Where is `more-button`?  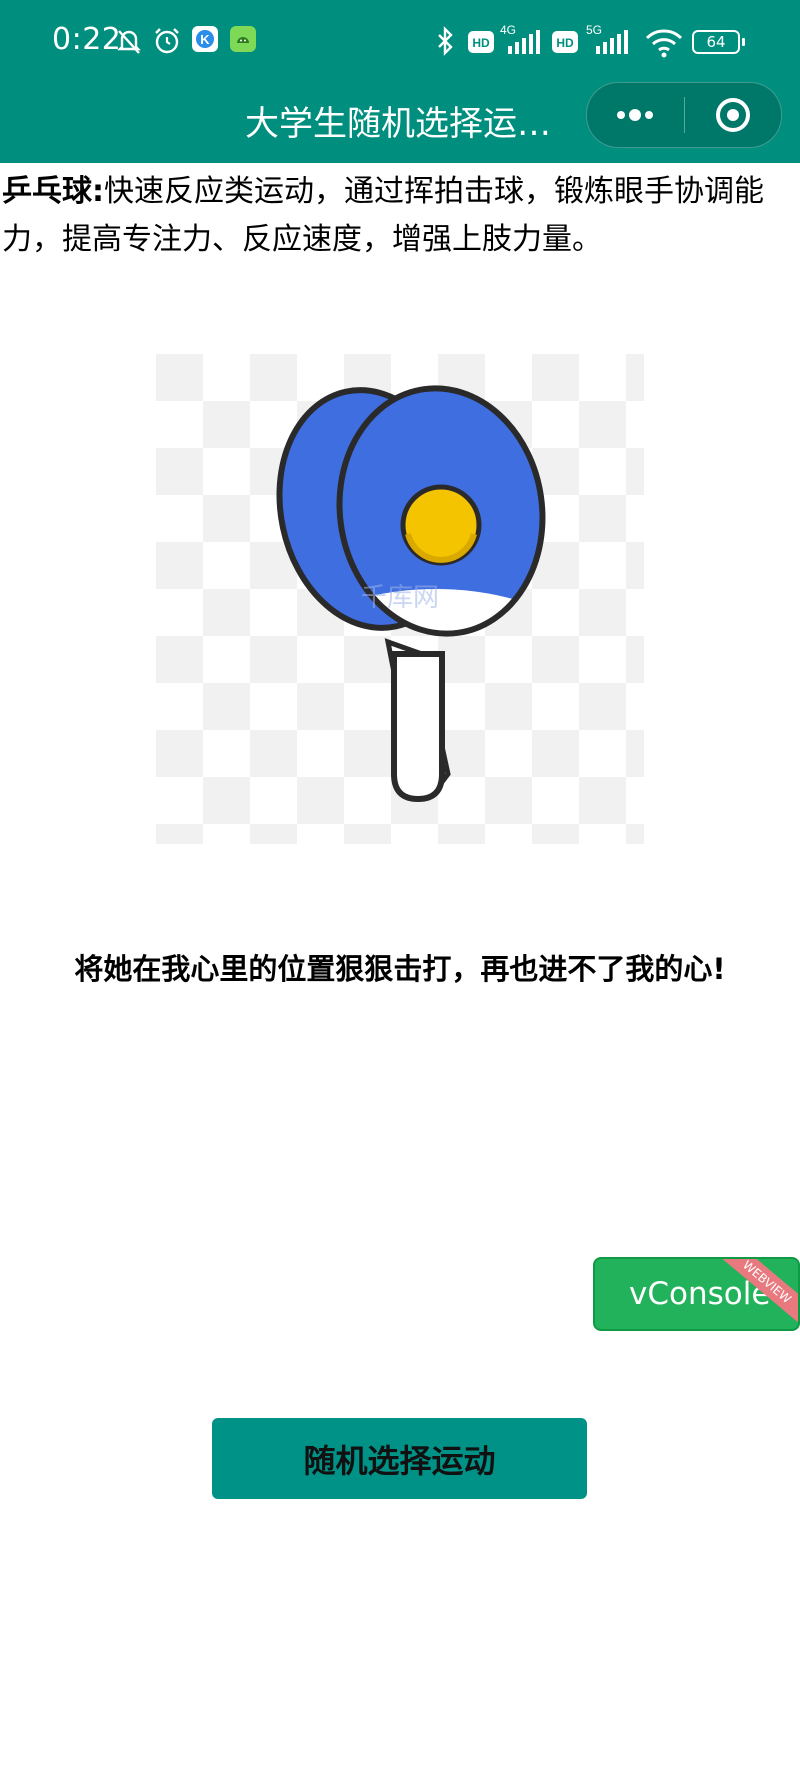
more-button is located at coordinates (635, 115).